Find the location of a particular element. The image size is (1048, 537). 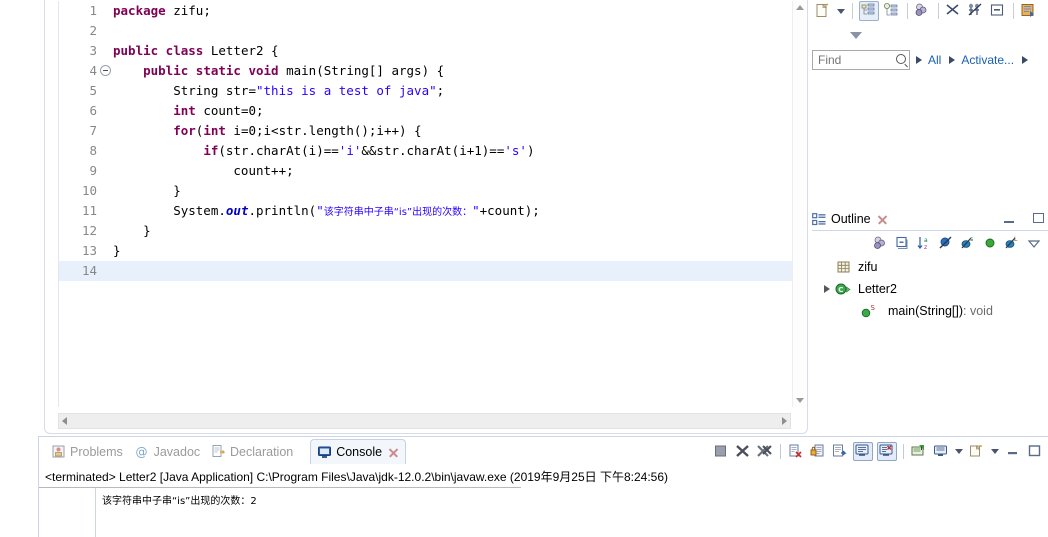

sort-alphabetically-icon: a z is located at coordinates (925, 243).